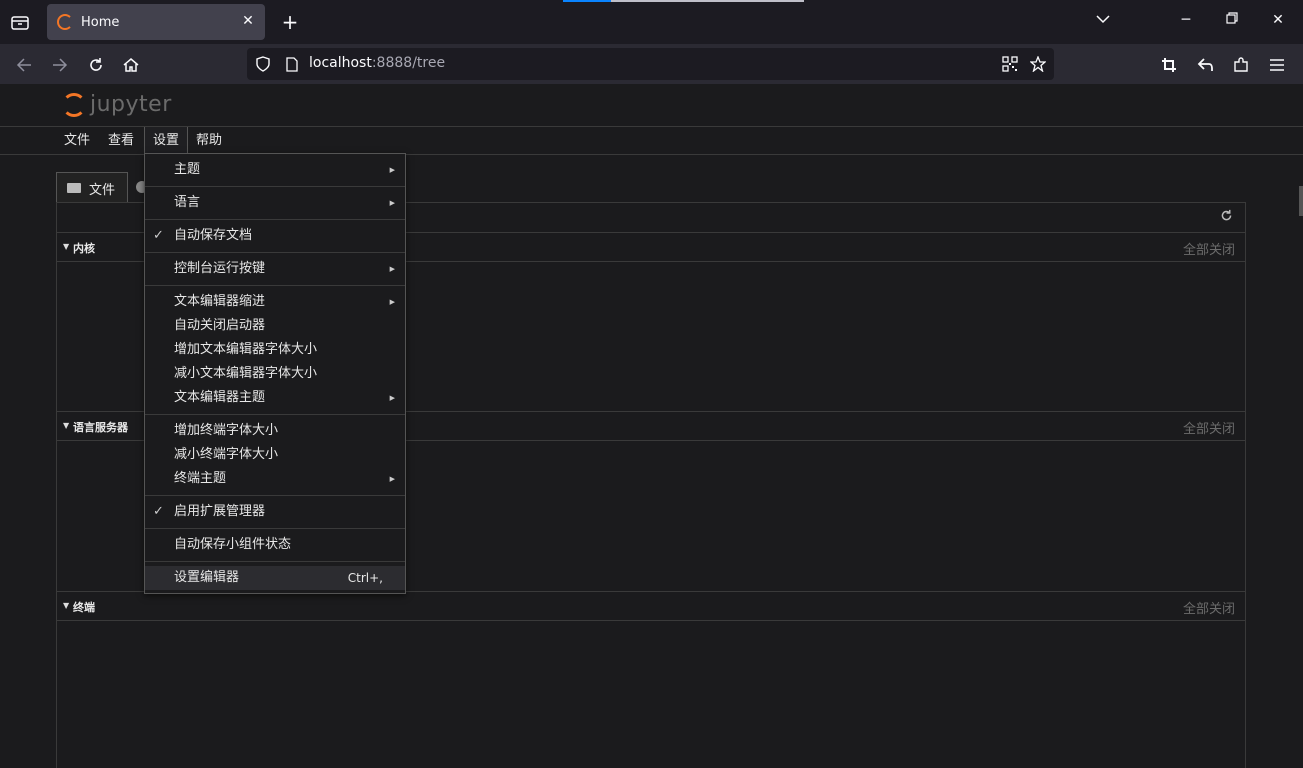  I want to click on hamburger-menu-icon, so click(1277, 65).